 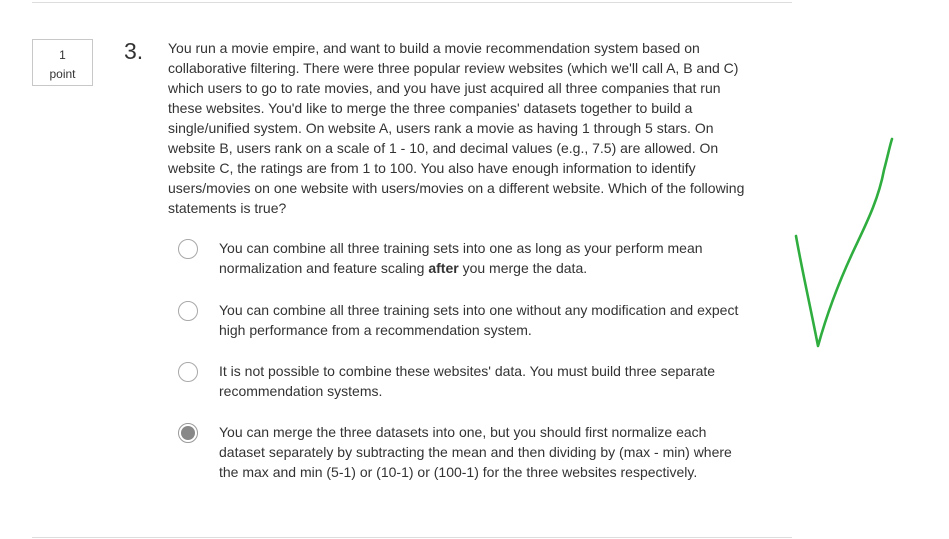 I want to click on checkmark-icon, so click(x=844, y=242).